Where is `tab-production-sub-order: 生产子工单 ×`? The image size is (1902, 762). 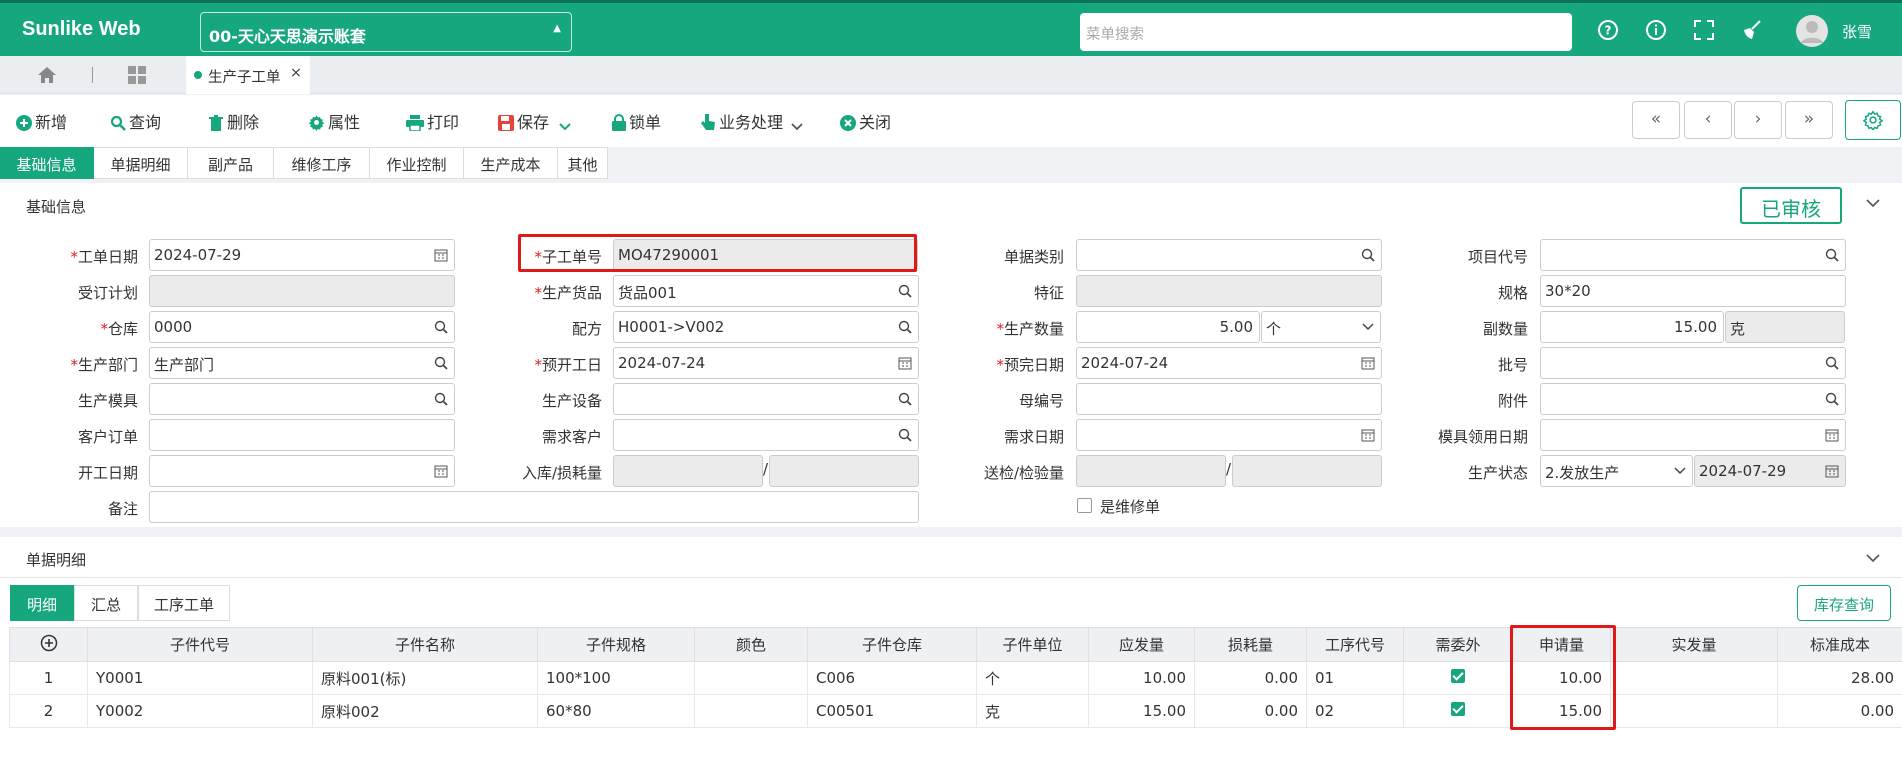 tab-production-sub-order: 生产子工单 × is located at coordinates (248, 75).